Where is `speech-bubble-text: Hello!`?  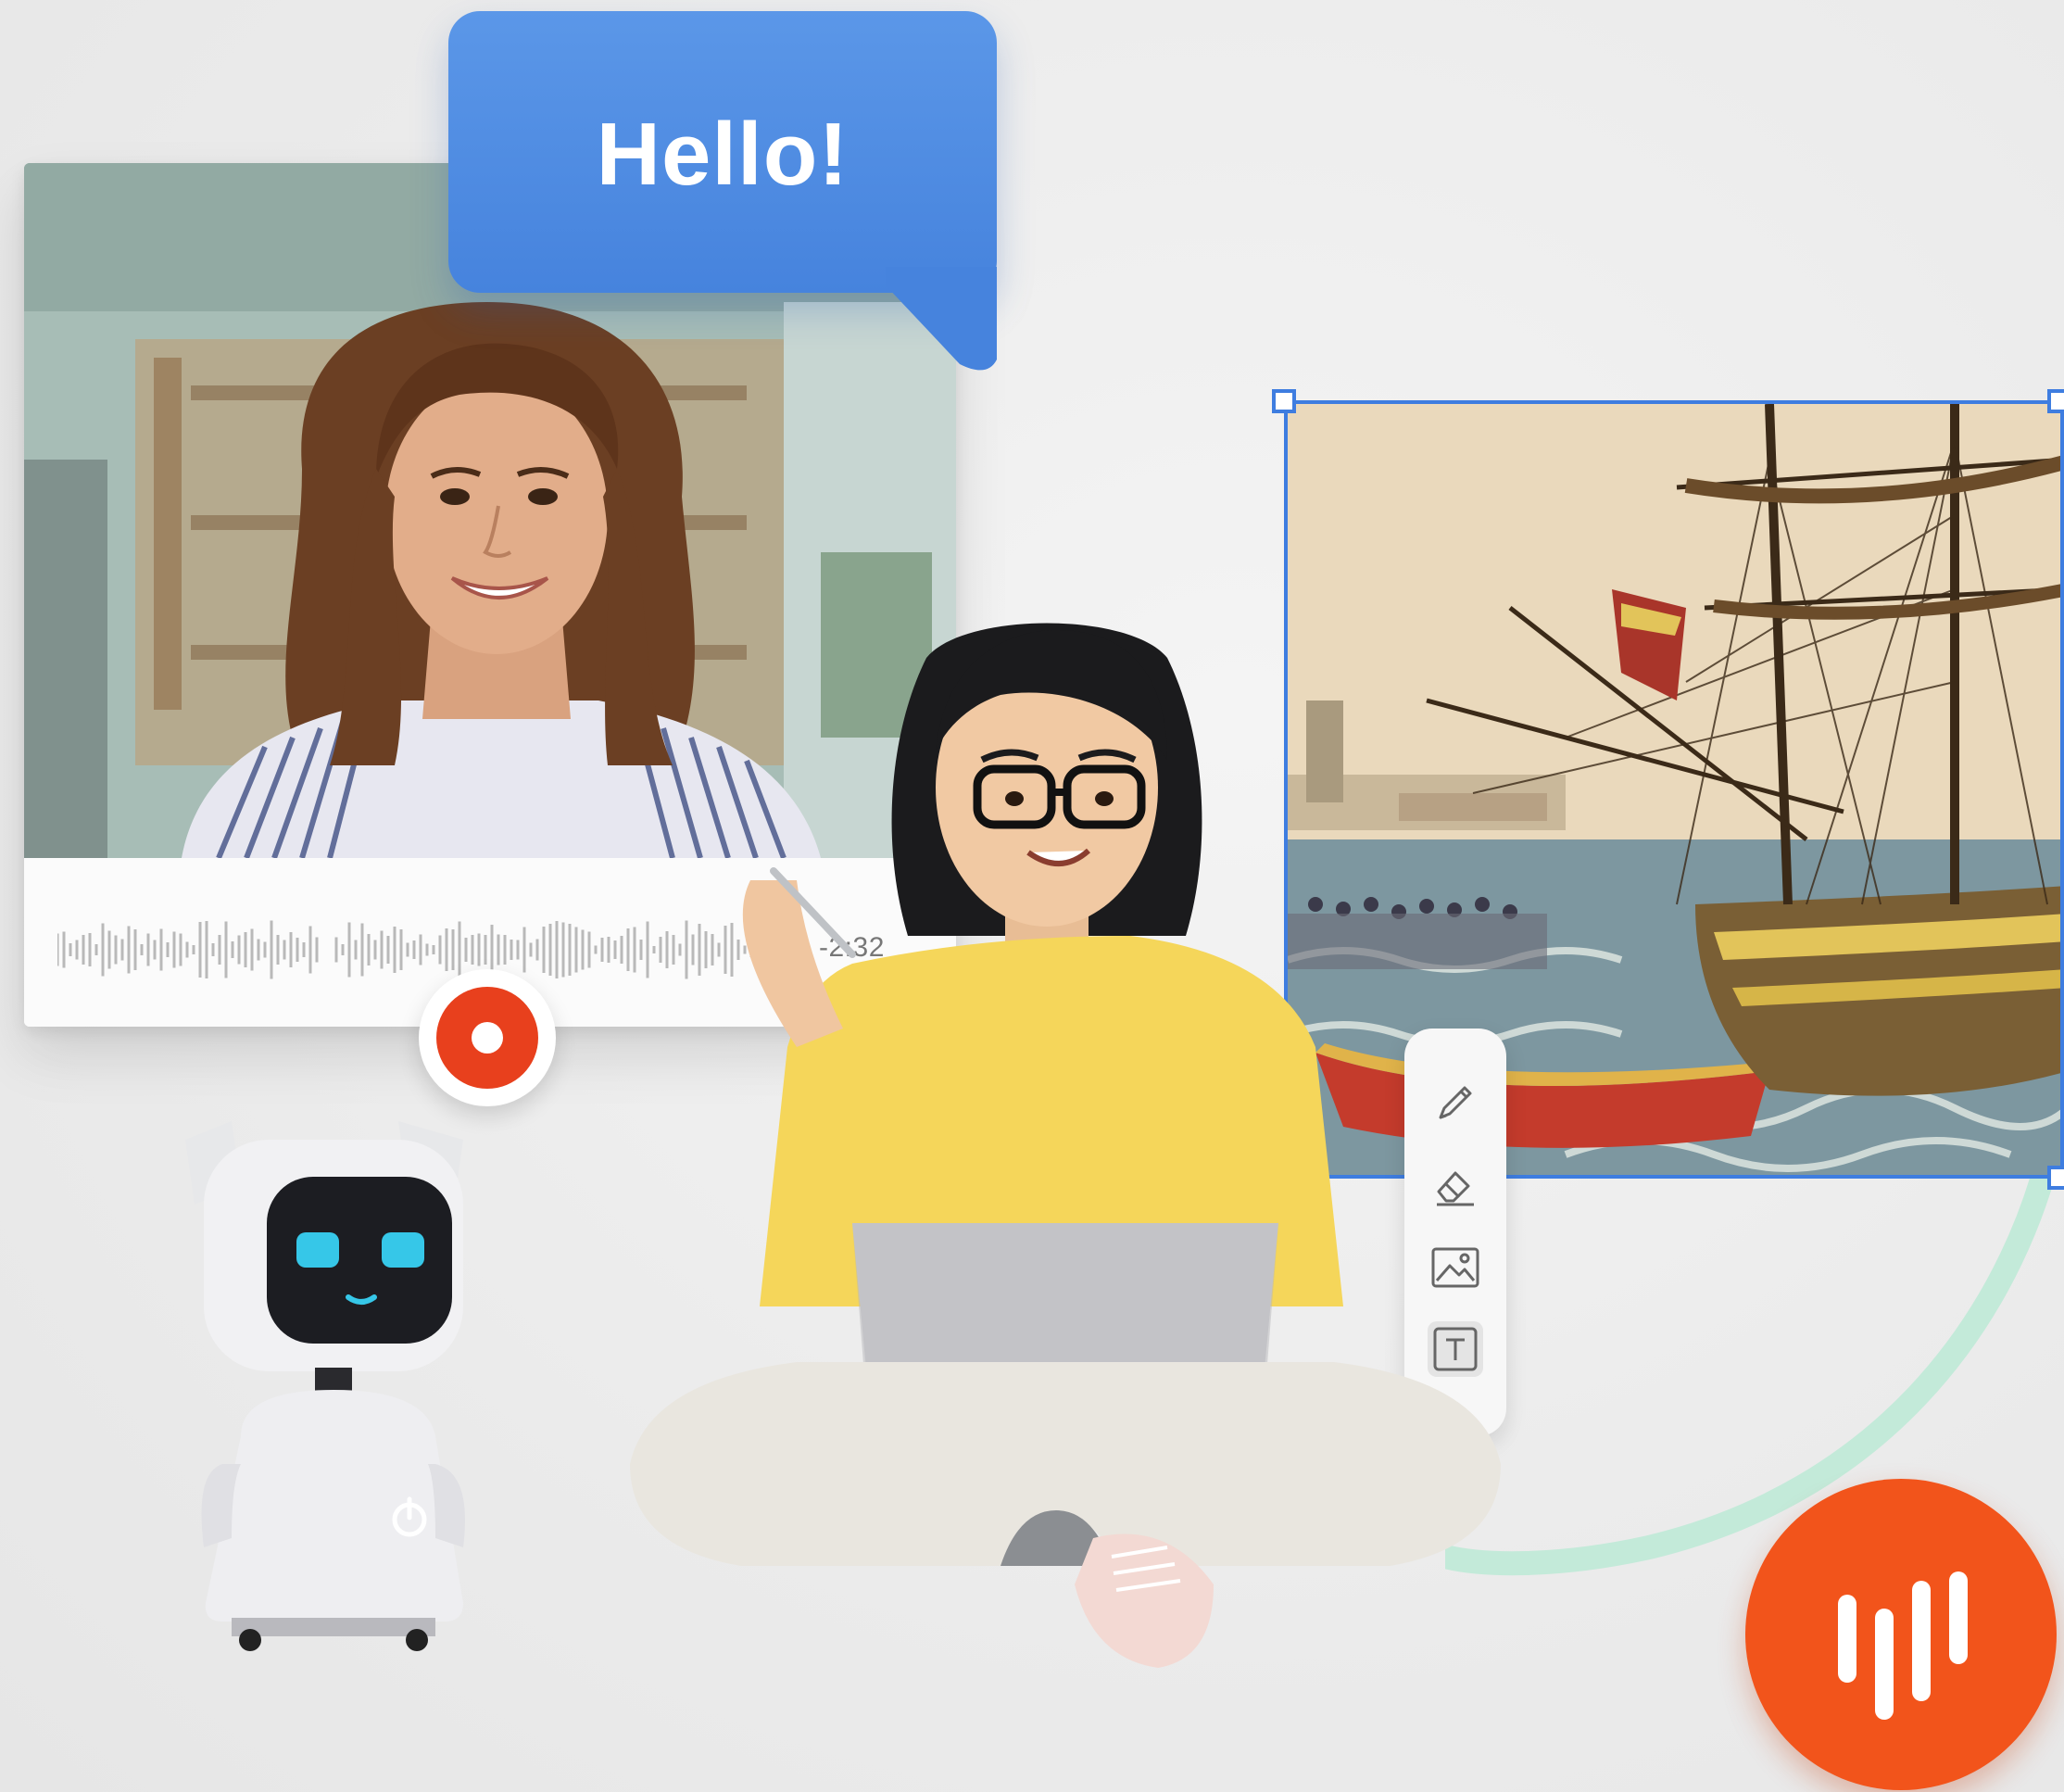
speech-bubble-text: Hello! is located at coordinates (723, 154).